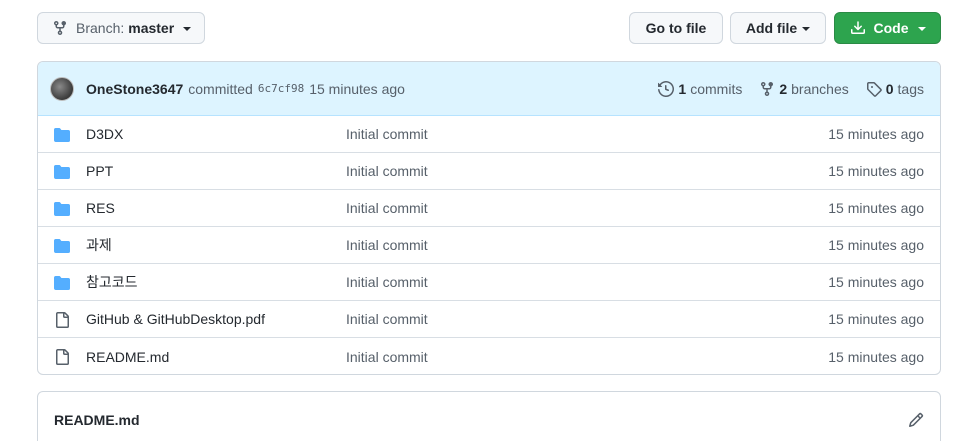  I want to click on code-button: Code, so click(887, 28).